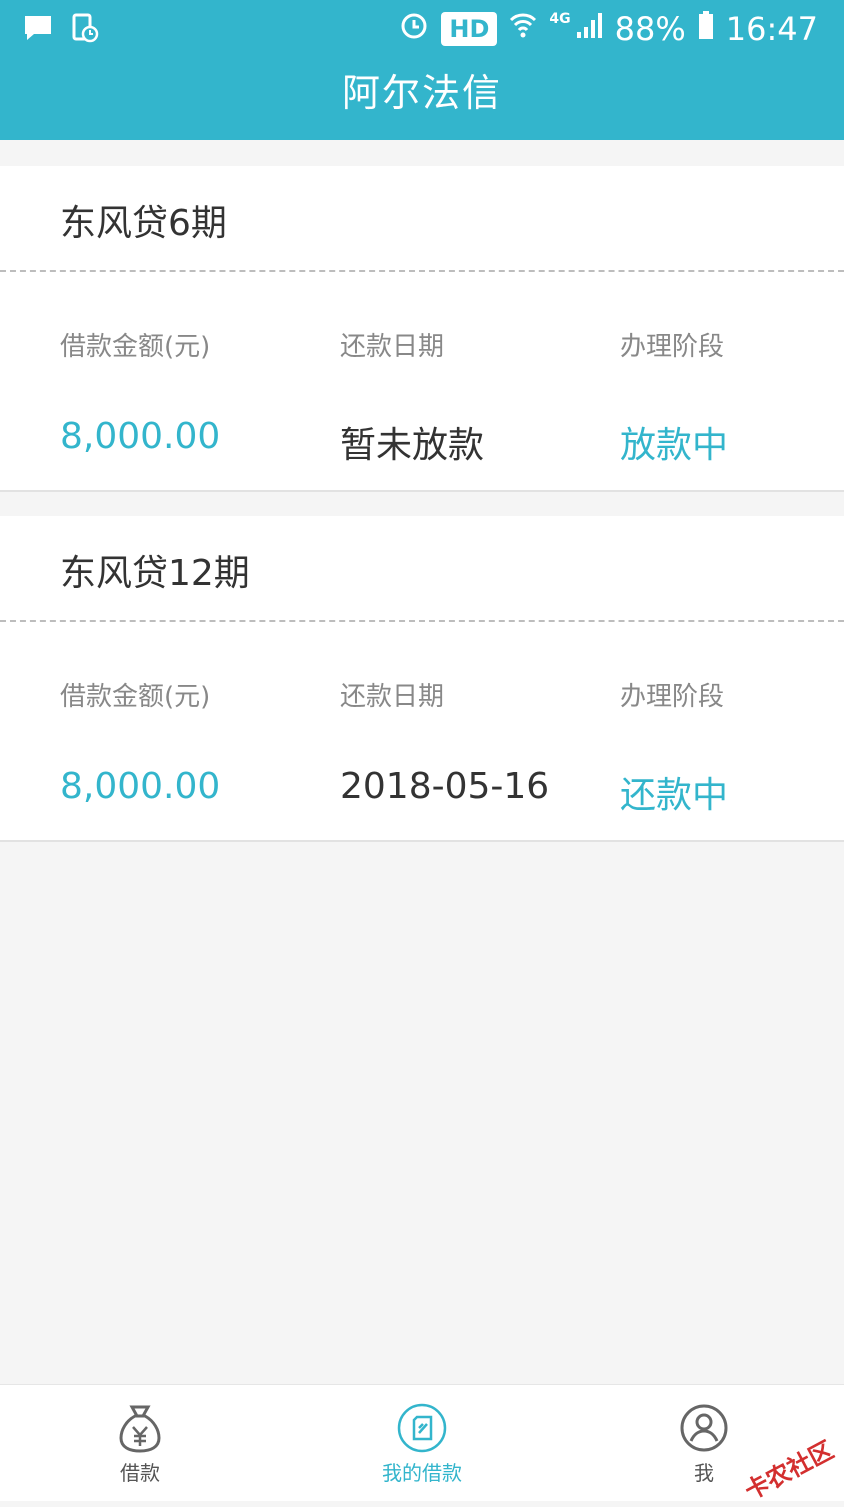 The height and width of the screenshot is (1507, 844). I want to click on bottom-tab-bar: 借款 我的借款 我, so click(422, 1442).